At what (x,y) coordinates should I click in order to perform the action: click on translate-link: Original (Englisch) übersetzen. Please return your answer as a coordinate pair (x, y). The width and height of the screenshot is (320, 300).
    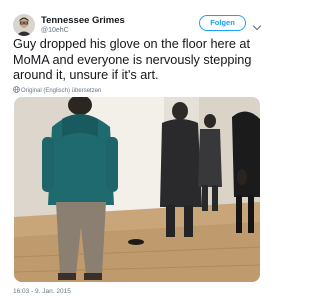
    Looking at the image, I should click on (57, 90).